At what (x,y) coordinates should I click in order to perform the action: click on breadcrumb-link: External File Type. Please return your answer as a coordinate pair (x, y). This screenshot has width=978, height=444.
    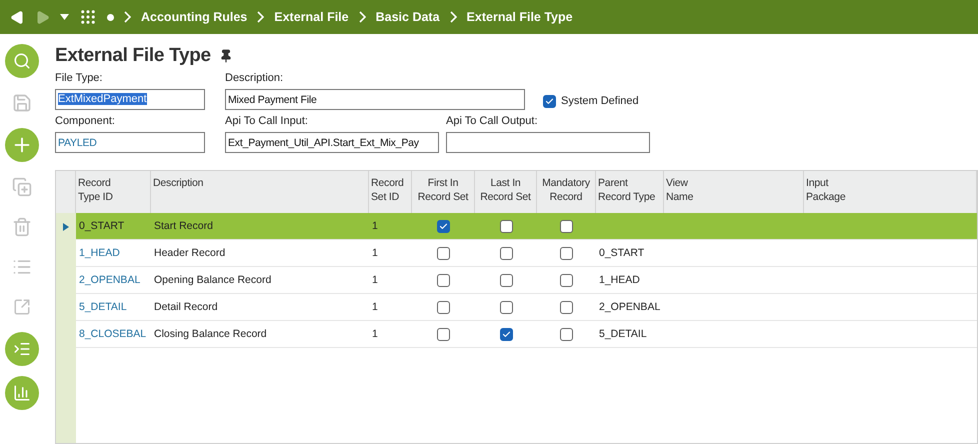
    Looking at the image, I should click on (519, 17).